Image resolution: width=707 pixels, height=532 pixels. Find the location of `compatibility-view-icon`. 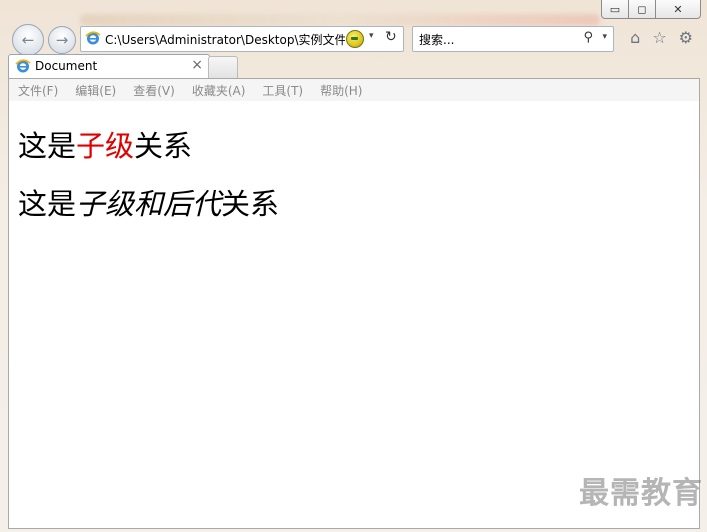

compatibility-view-icon is located at coordinates (355, 39).